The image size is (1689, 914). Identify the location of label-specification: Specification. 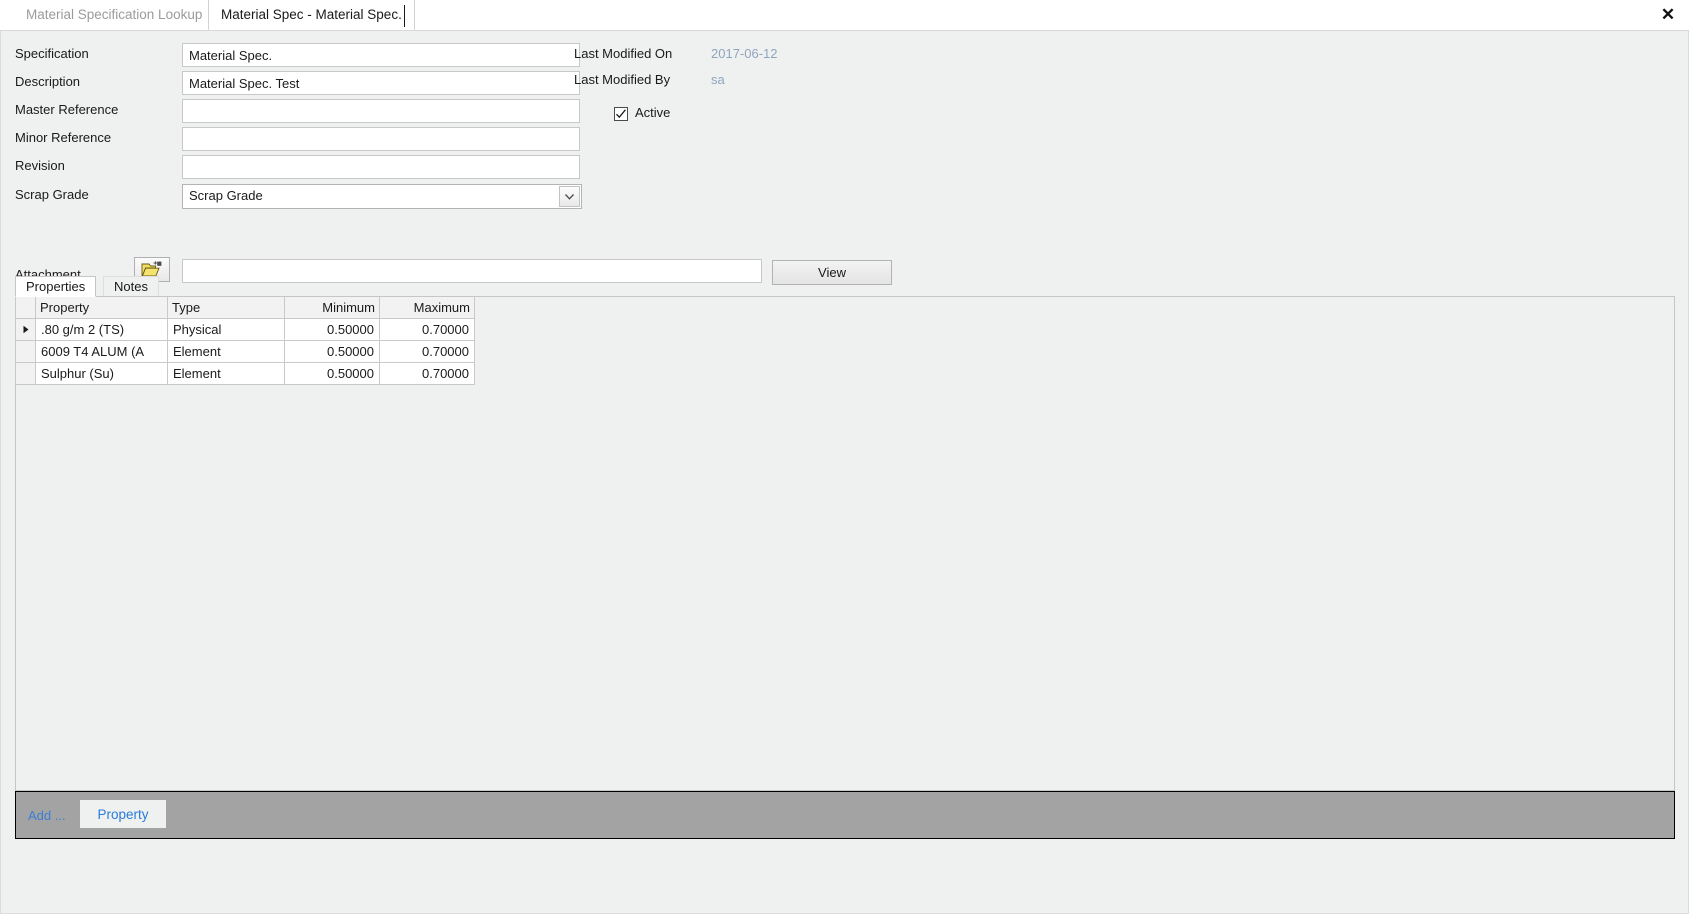
(52, 53).